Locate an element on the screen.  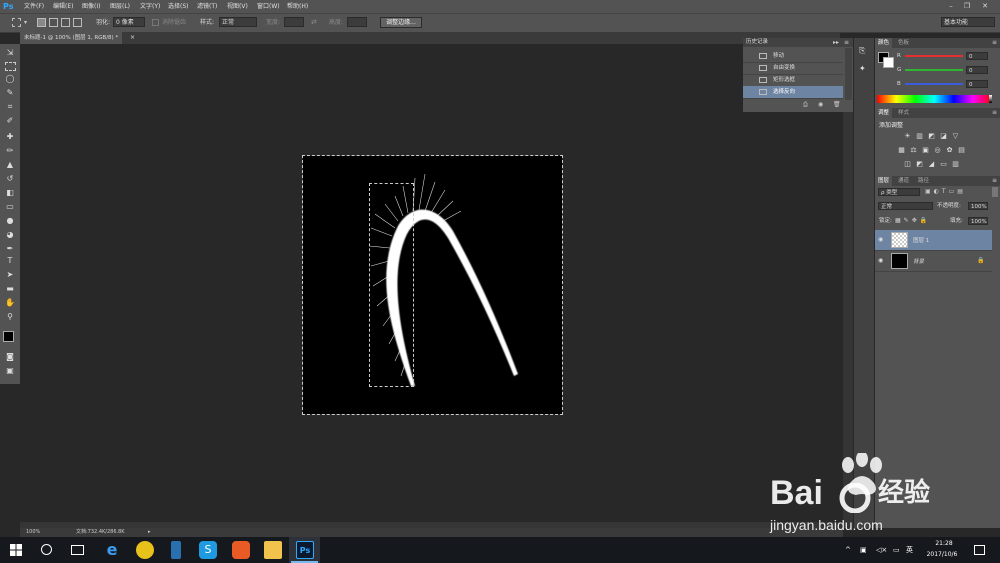
adjustment-icon: ✿ is located at coordinates (949, 150).